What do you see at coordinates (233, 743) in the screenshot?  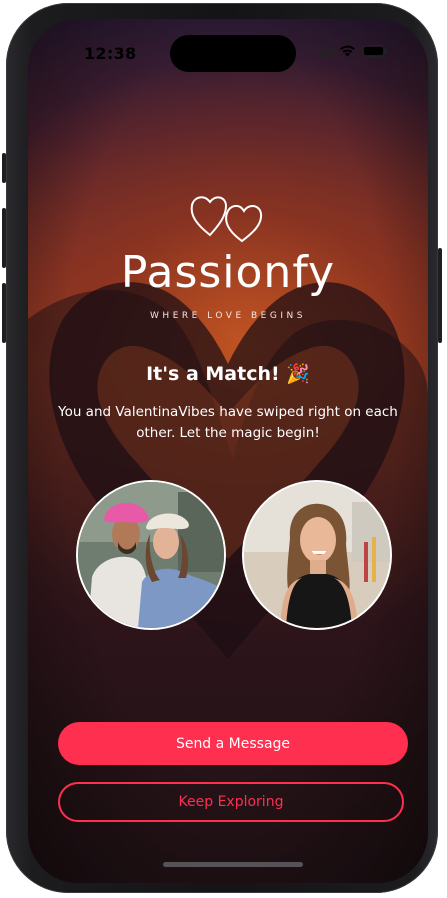 I see `send-message-button: Send a Message` at bounding box center [233, 743].